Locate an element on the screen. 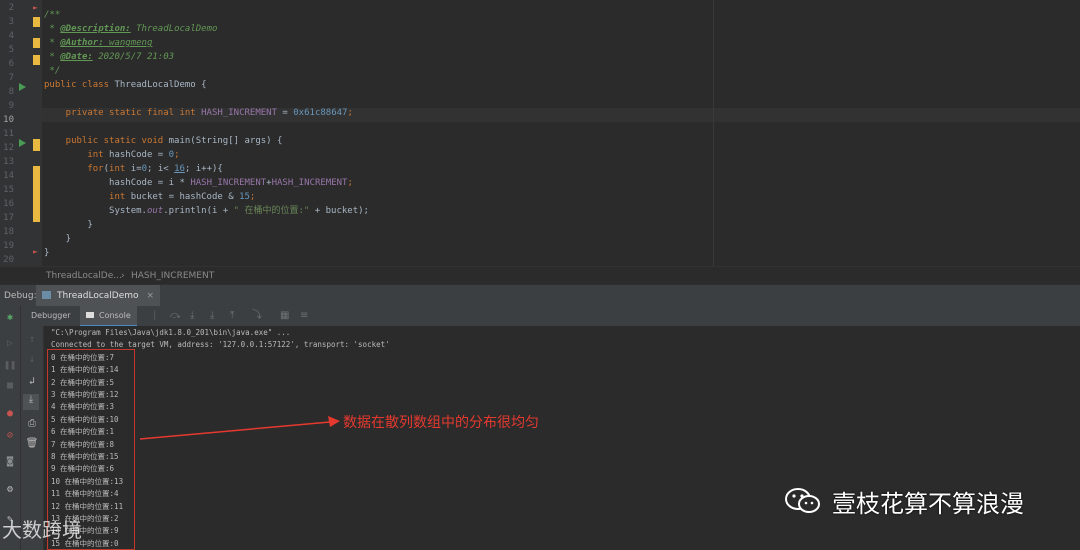 This screenshot has width=1080, height=550. annotation-arrow is located at coordinates (239, 428).